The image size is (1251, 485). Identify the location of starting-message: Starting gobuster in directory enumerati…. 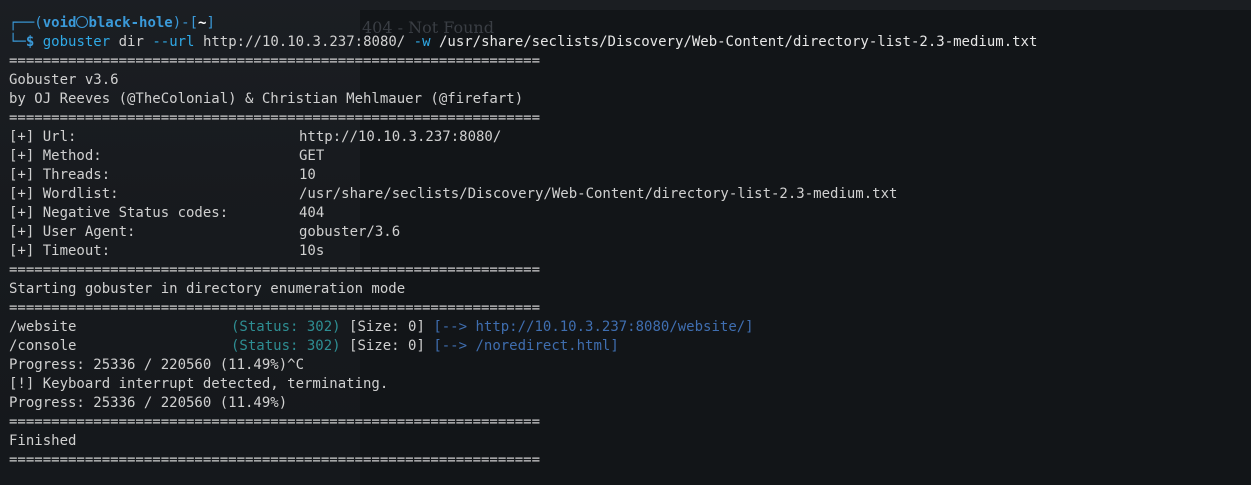
(207, 289).